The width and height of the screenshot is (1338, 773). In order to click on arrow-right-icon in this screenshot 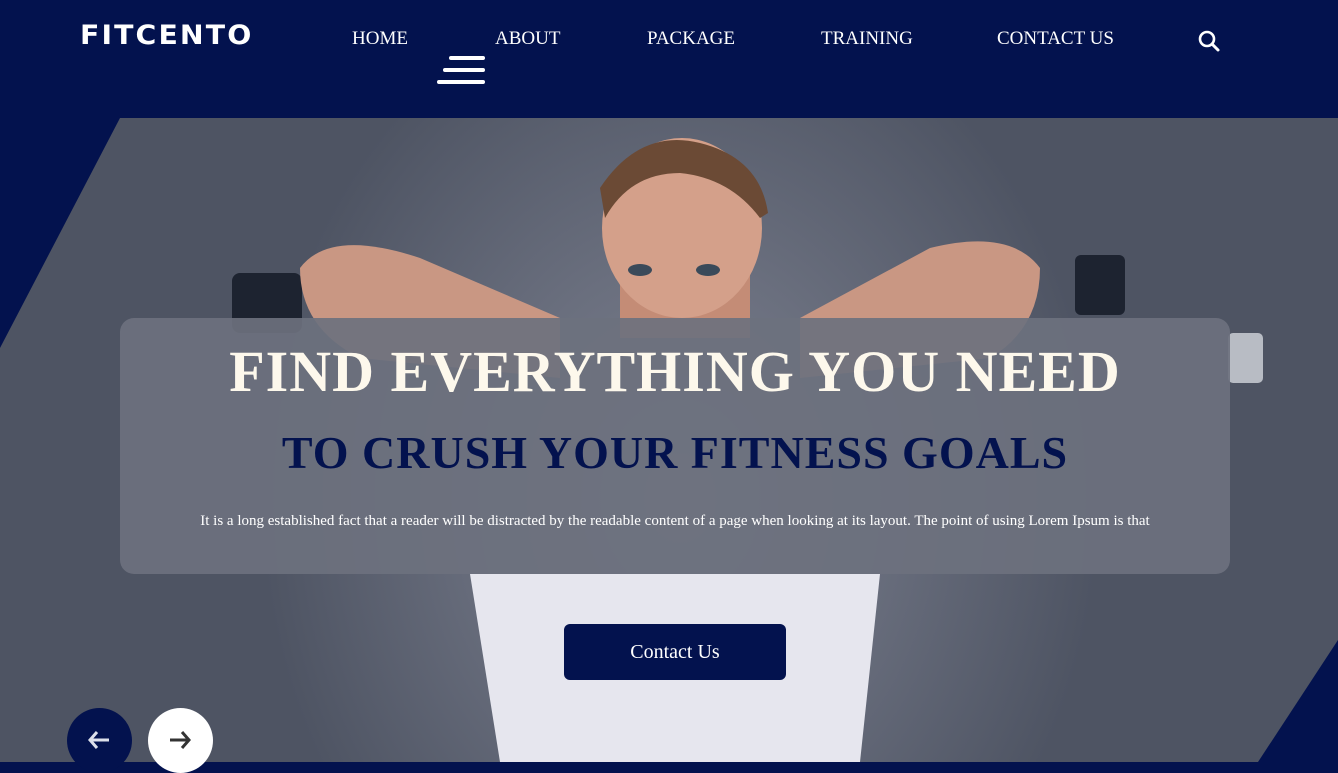, I will do `click(180, 740)`.